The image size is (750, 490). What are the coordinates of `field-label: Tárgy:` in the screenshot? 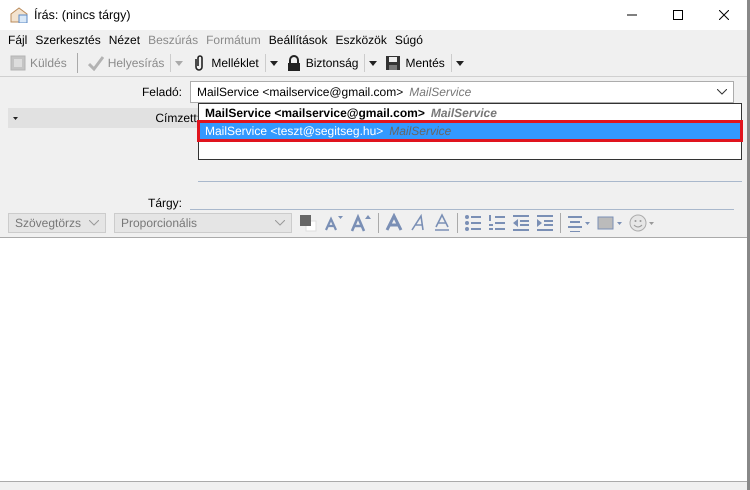 It's located at (164, 203).